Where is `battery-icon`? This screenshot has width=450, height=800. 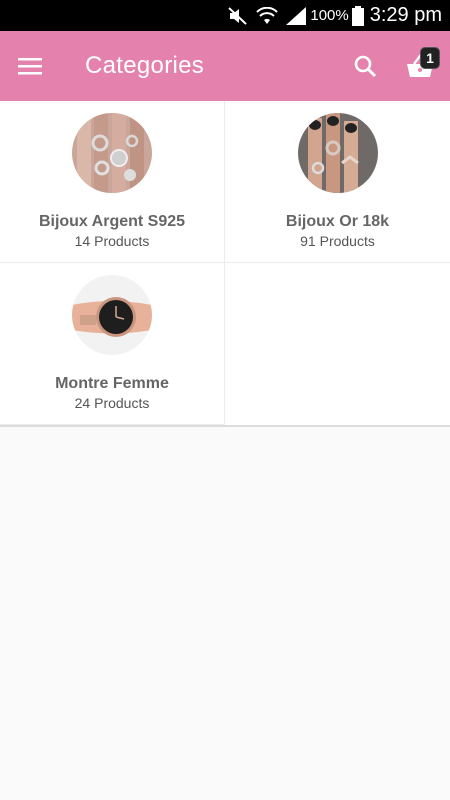
battery-icon is located at coordinates (357, 15).